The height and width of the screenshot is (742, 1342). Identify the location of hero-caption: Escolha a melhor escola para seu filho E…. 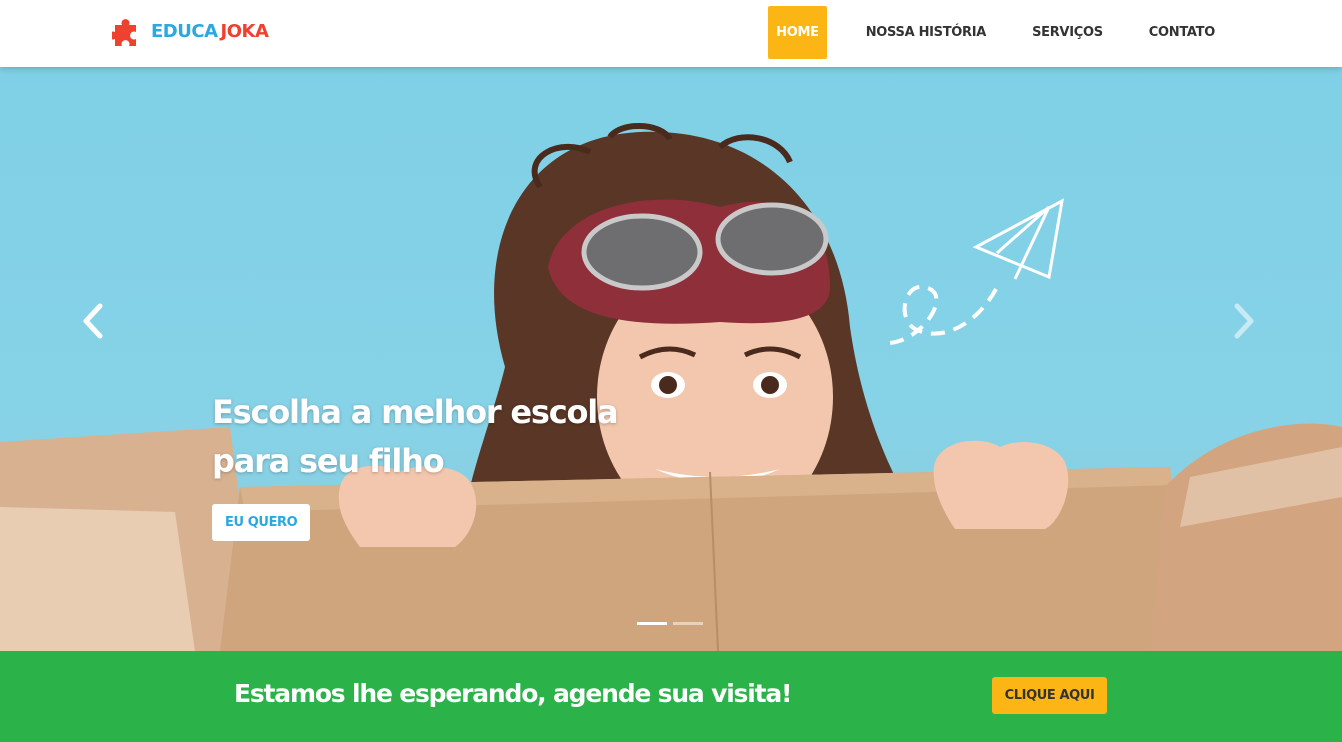
(422, 464).